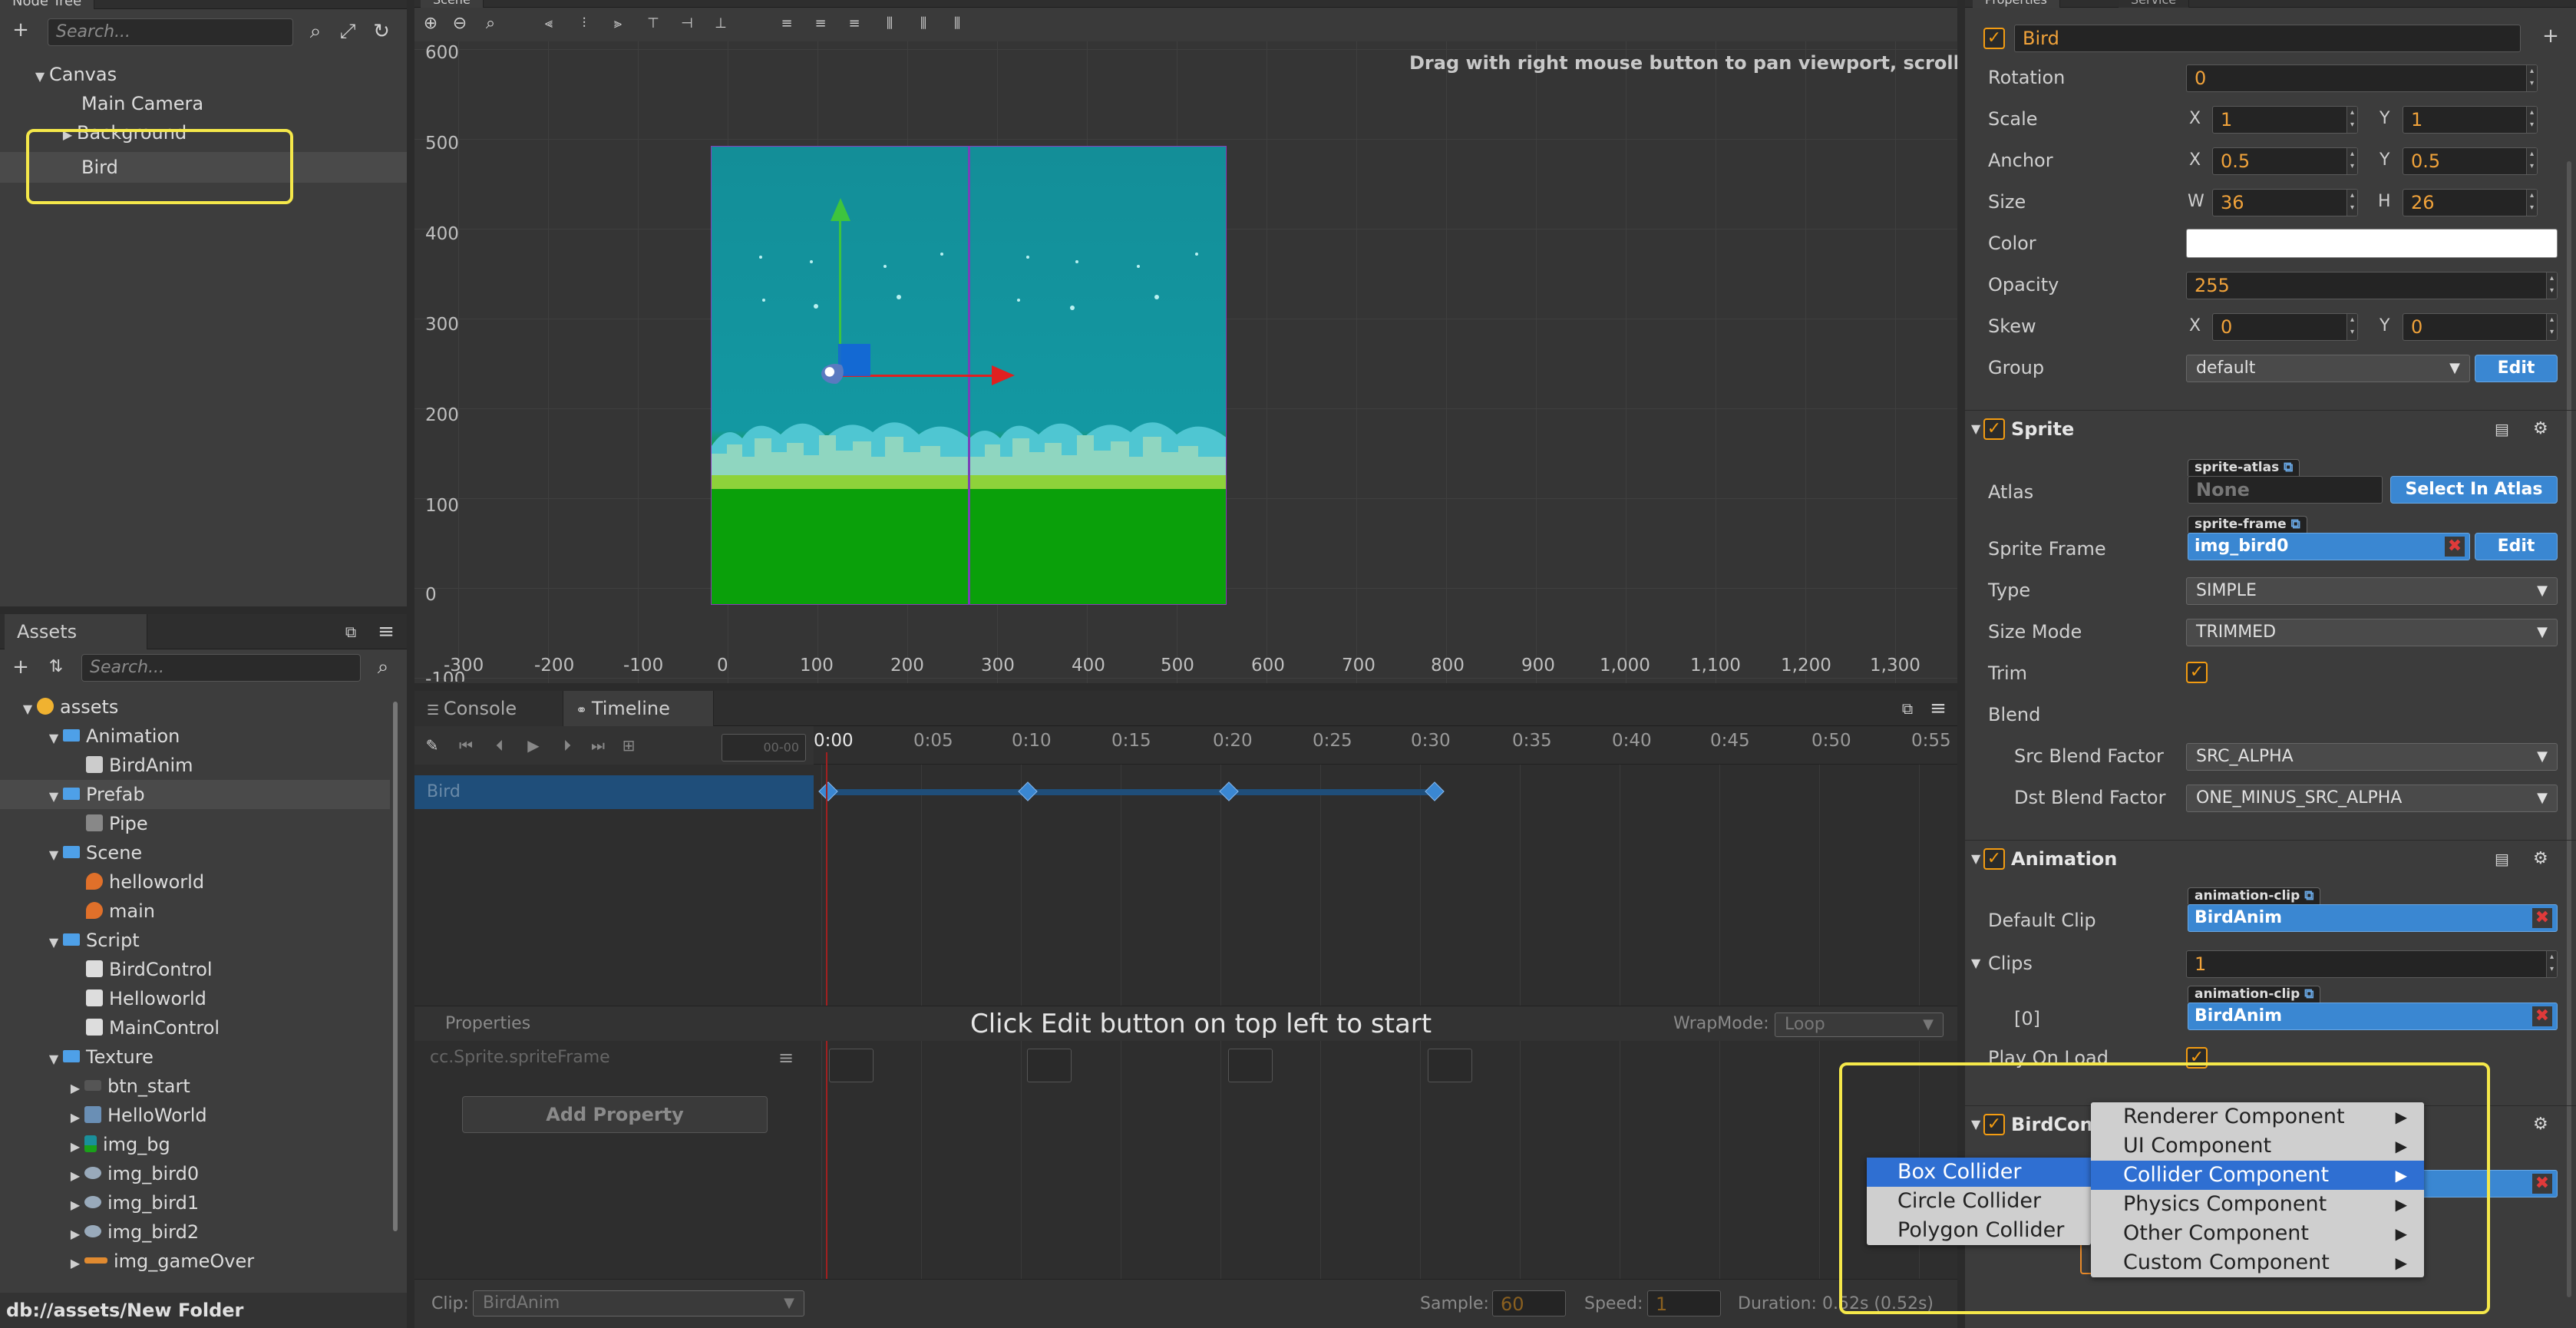 The width and height of the screenshot is (2576, 1328). What do you see at coordinates (653, 23) in the screenshot?
I see `align-top-icon: ⊤` at bounding box center [653, 23].